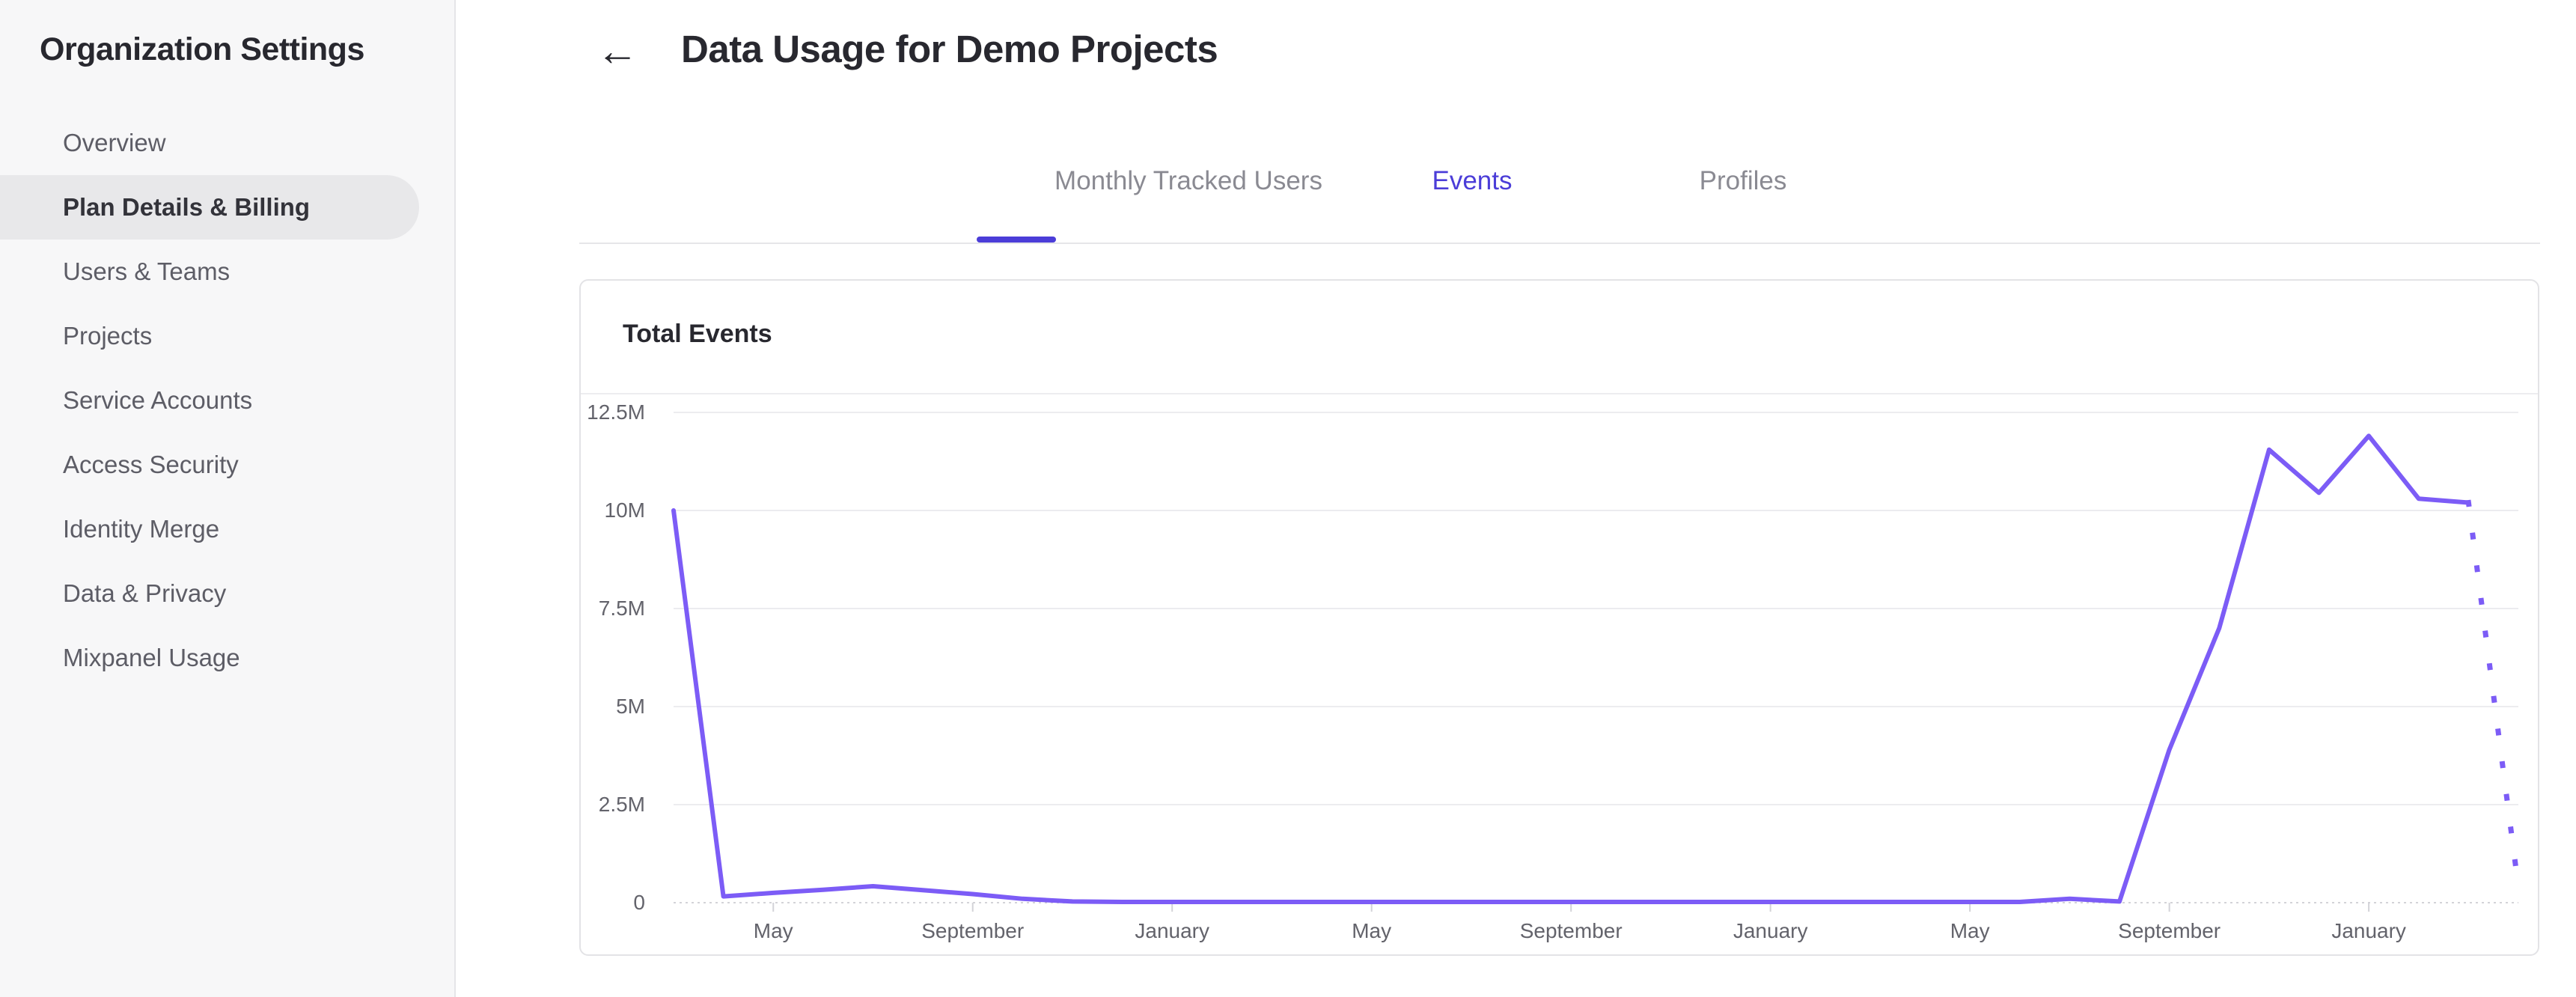 The height and width of the screenshot is (997, 2576). What do you see at coordinates (622, 608) in the screenshot?
I see `y-tick-label-7.5M: 7.5M` at bounding box center [622, 608].